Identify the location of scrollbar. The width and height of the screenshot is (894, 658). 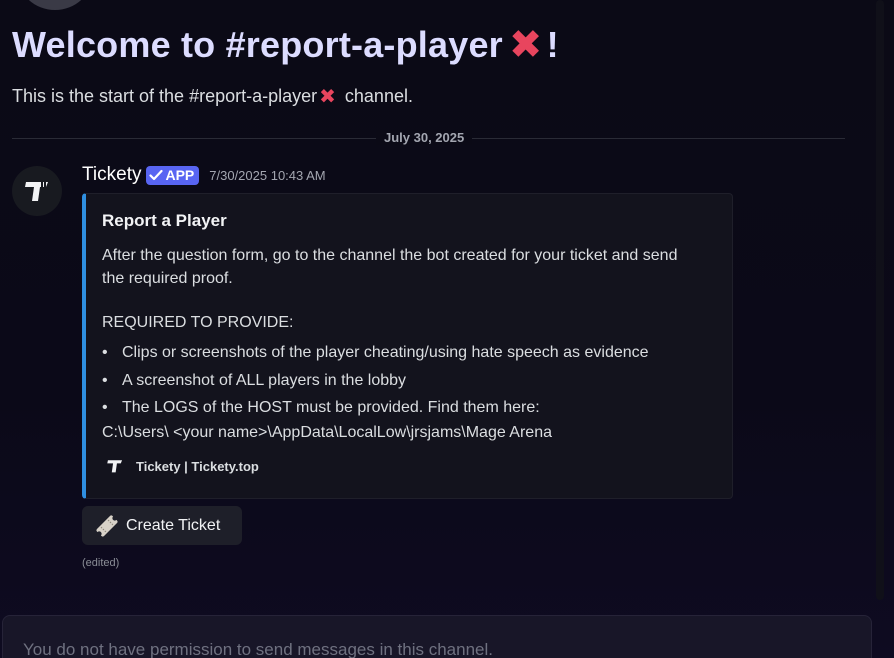
(883, 329).